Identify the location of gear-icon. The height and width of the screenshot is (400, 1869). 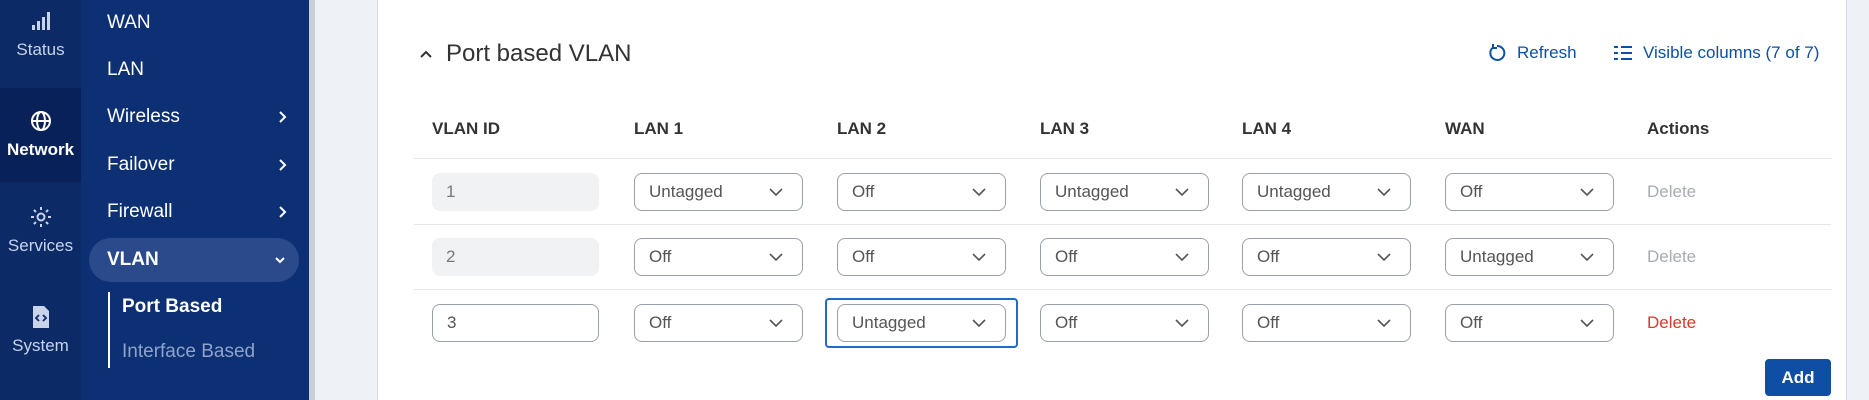
(41, 217).